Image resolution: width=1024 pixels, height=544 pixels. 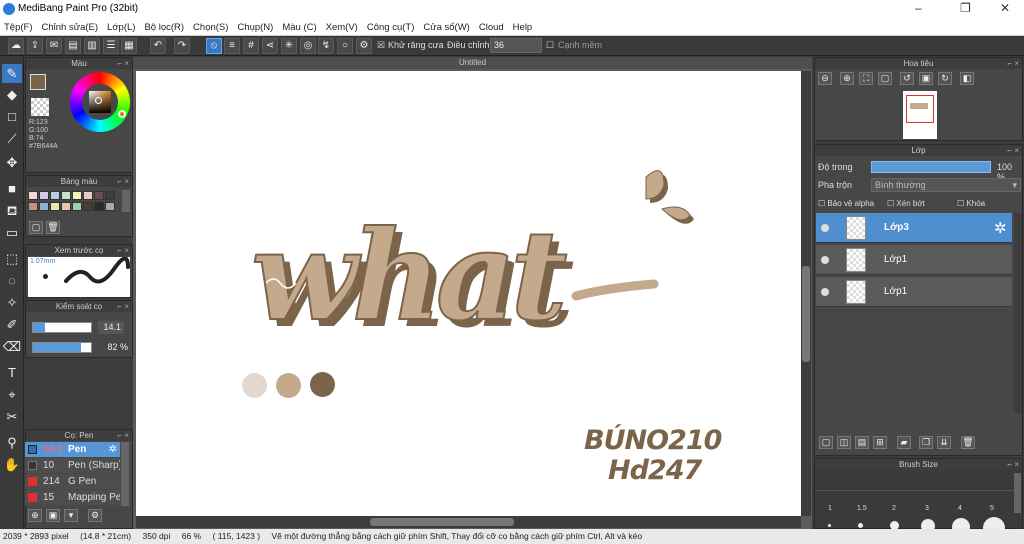 What do you see at coordinates (472, 63) in the screenshot?
I see `document-tab: Untitled` at bounding box center [472, 63].